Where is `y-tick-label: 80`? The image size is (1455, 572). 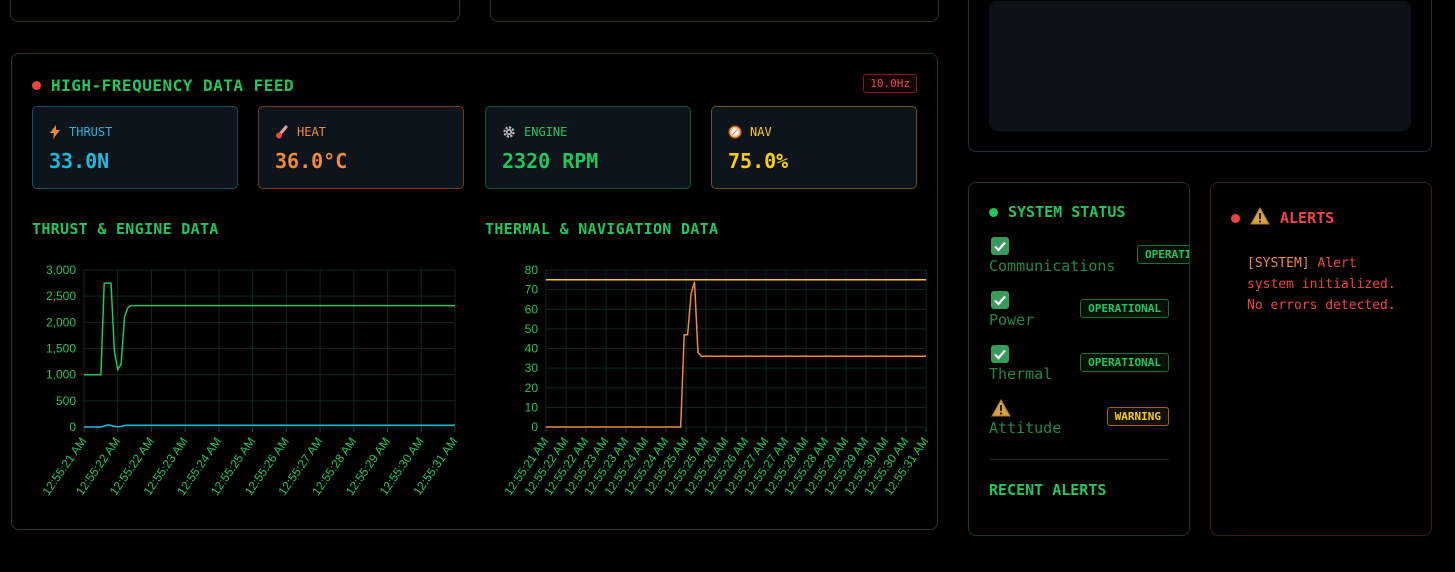
y-tick-label: 80 is located at coordinates (532, 270).